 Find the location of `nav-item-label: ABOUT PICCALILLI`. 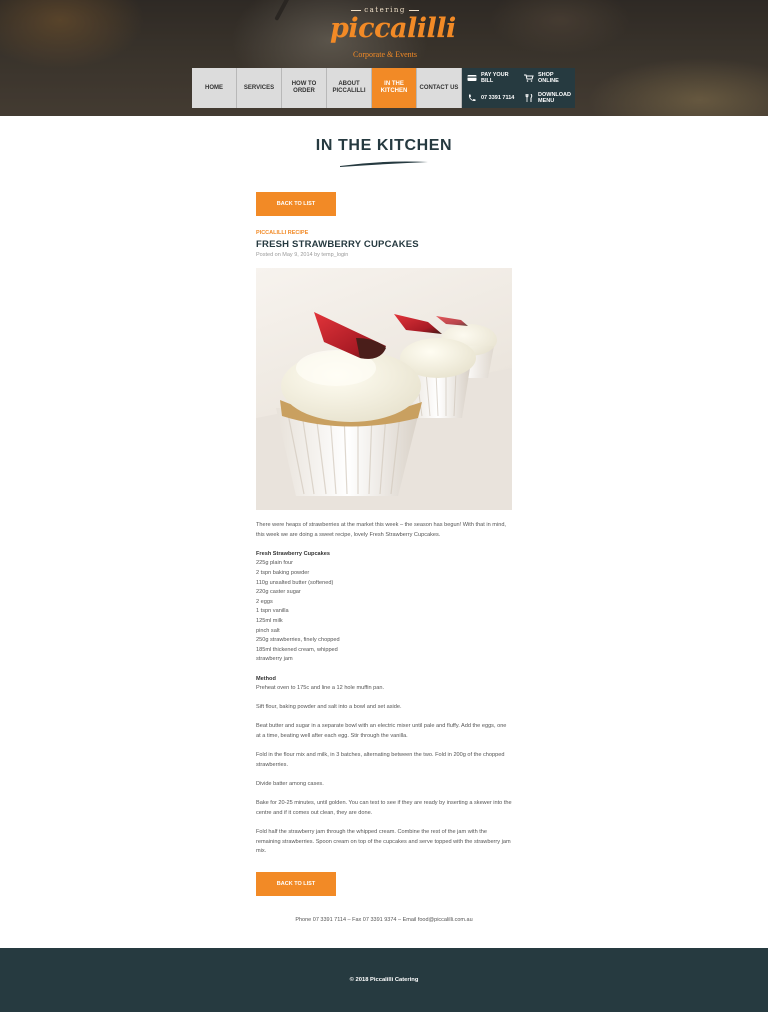

nav-item-label: ABOUT PICCALILLI is located at coordinates (349, 87).